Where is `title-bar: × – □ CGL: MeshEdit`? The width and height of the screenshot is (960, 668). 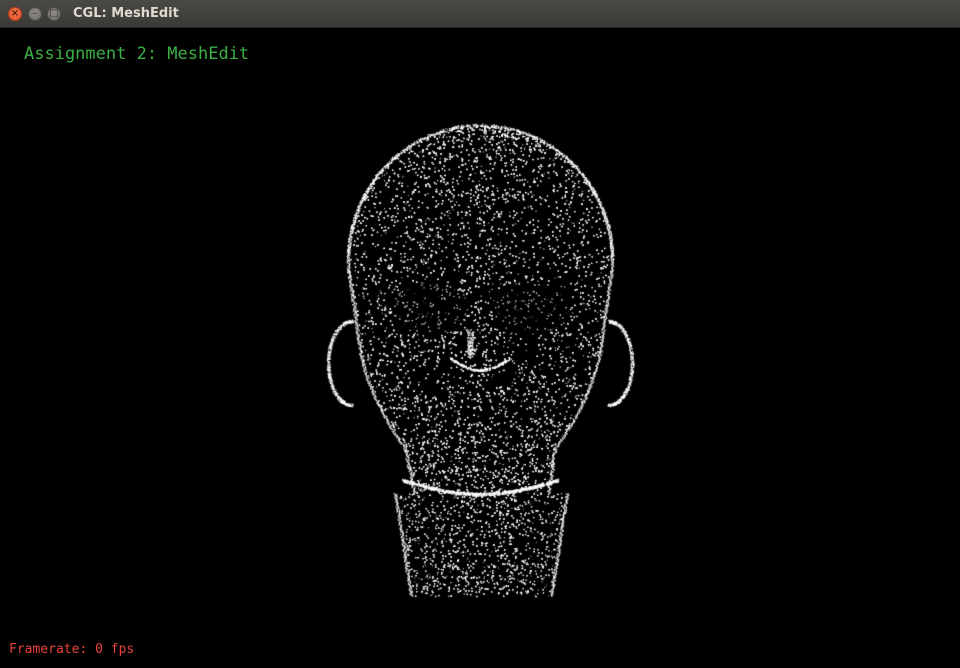
title-bar: × – □ CGL: MeshEdit is located at coordinates (480, 14).